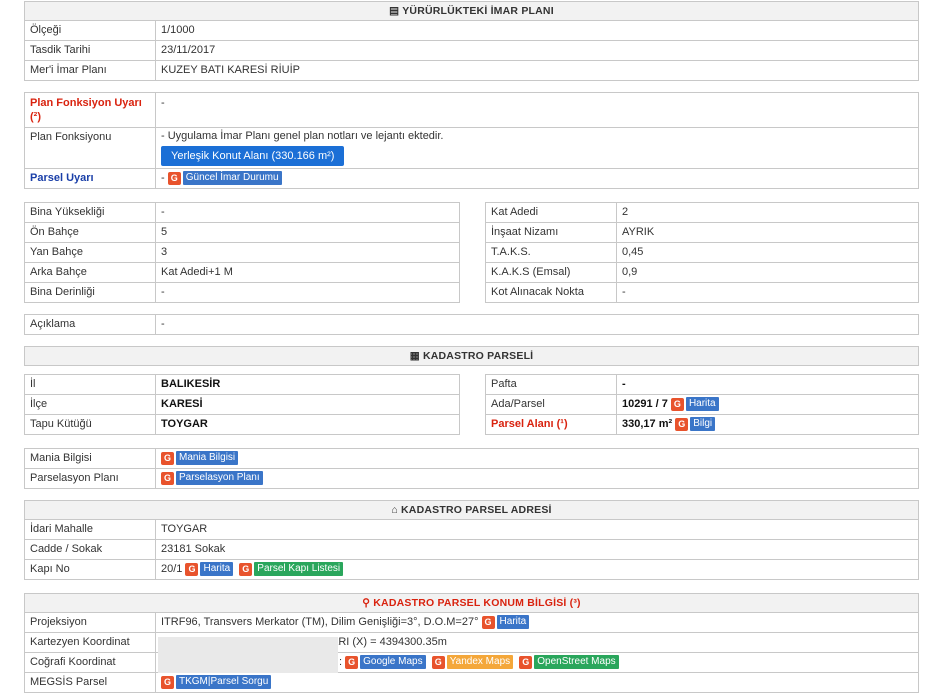 Image resolution: width=926 pixels, height=698 pixels. I want to click on table-row: Parsel Alanı (¹) 330,17 m² G Bilgi, so click(702, 424).